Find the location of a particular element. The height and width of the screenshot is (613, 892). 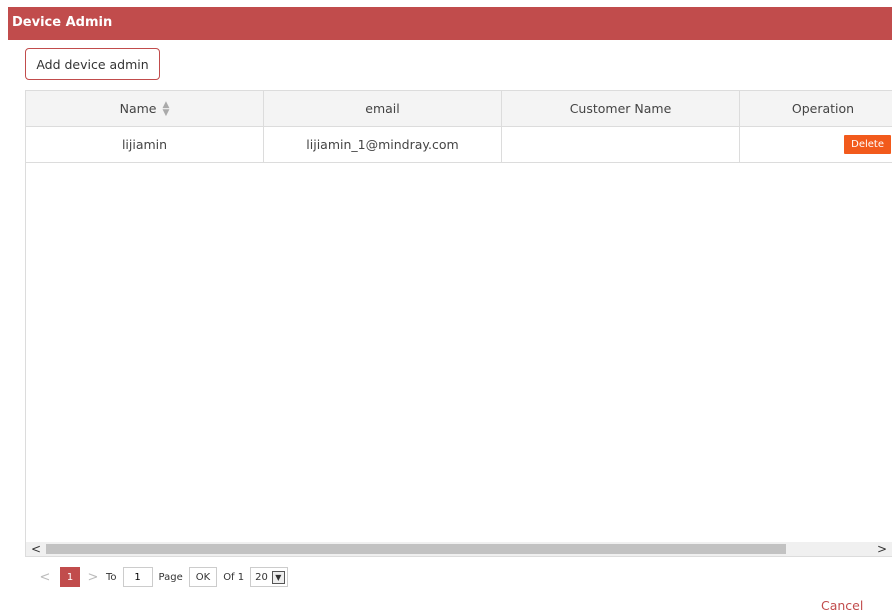

sort-icon: ▲ ▼ is located at coordinates (165, 108).